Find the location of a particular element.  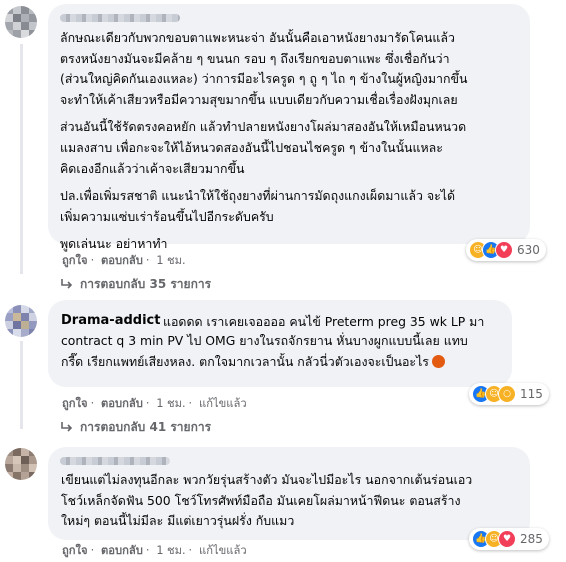

reaction-count: 285 is located at coordinates (531, 539).